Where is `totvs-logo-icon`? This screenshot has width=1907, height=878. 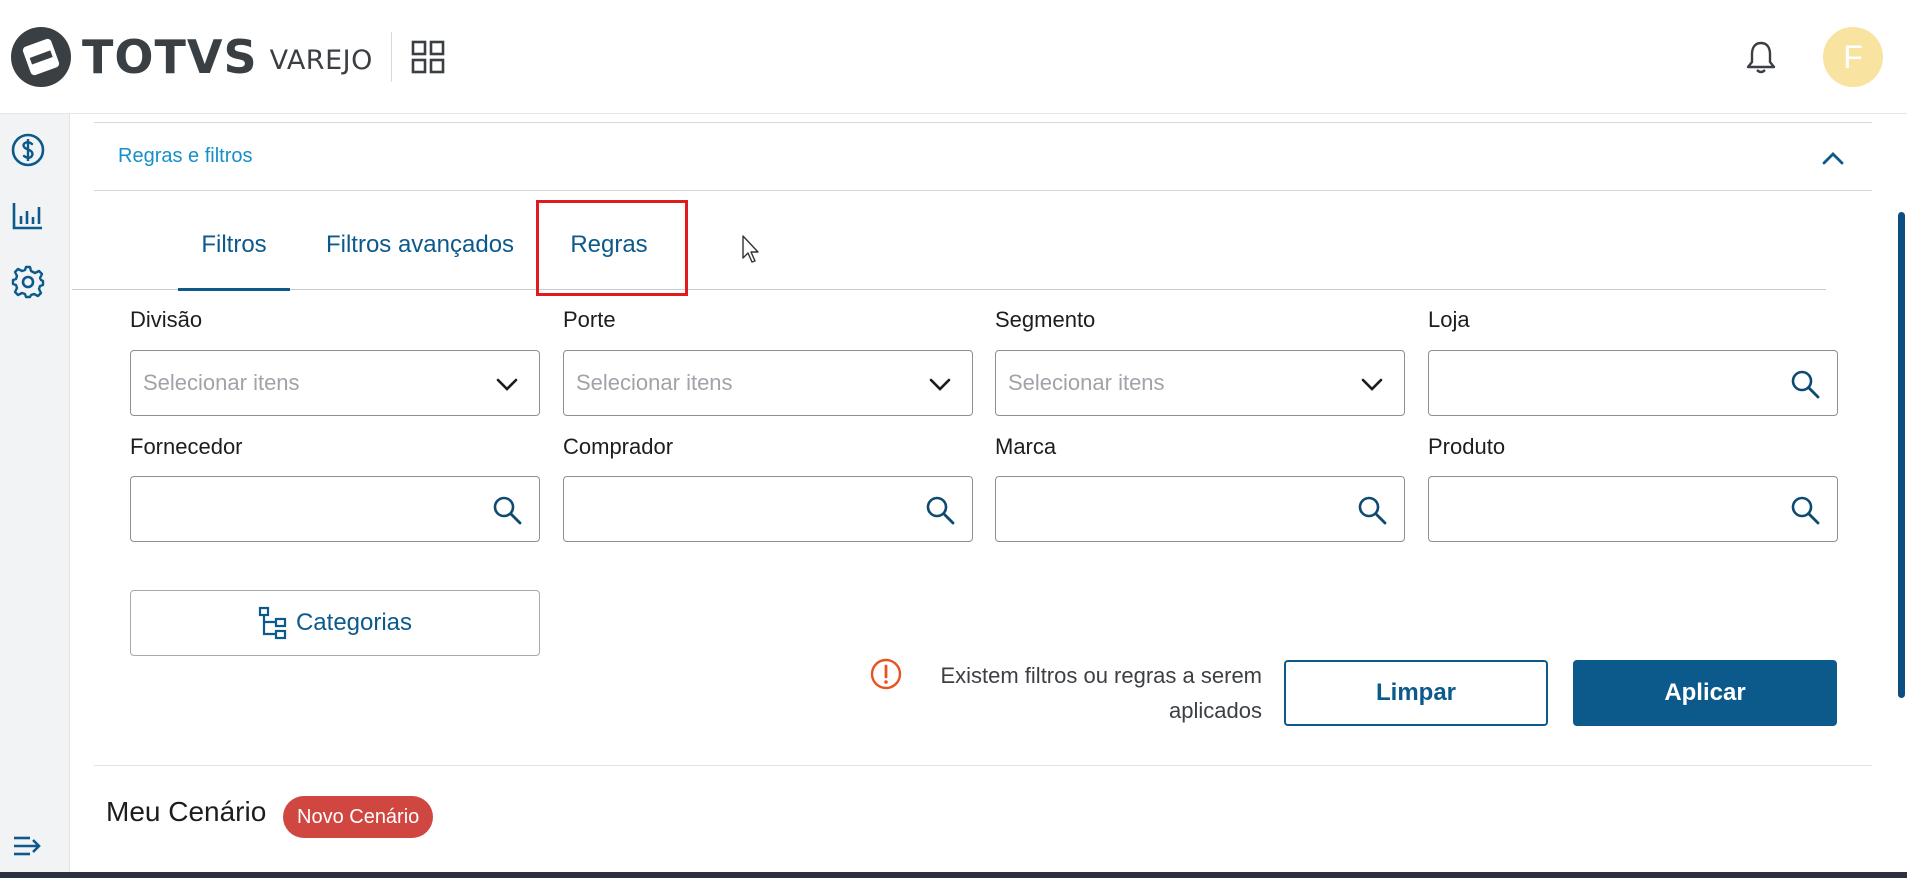 totvs-logo-icon is located at coordinates (41, 56).